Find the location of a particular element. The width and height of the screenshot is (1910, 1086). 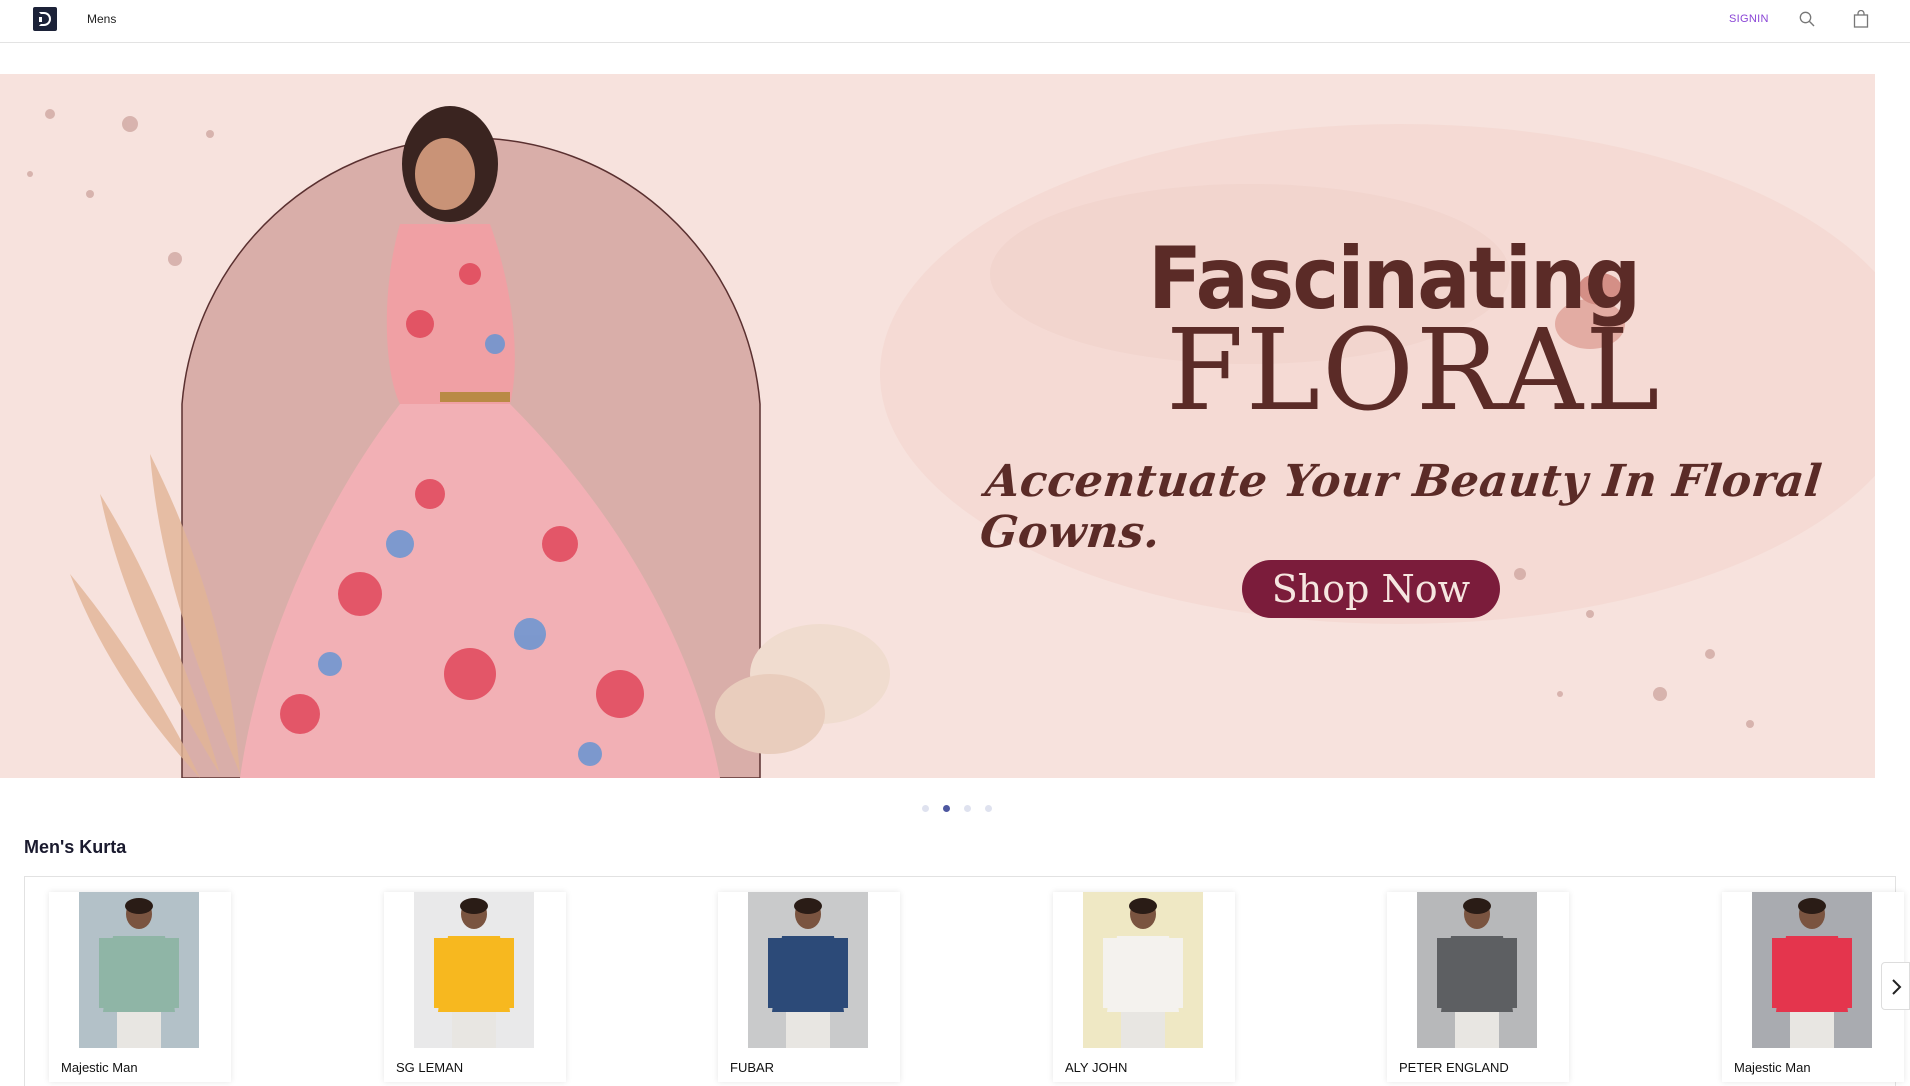

banner-headline-2: FLORAL is located at coordinates (1414, 371).